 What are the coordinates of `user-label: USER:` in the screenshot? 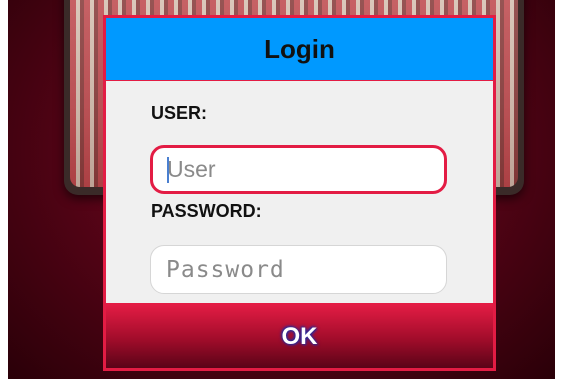 It's located at (179, 113).